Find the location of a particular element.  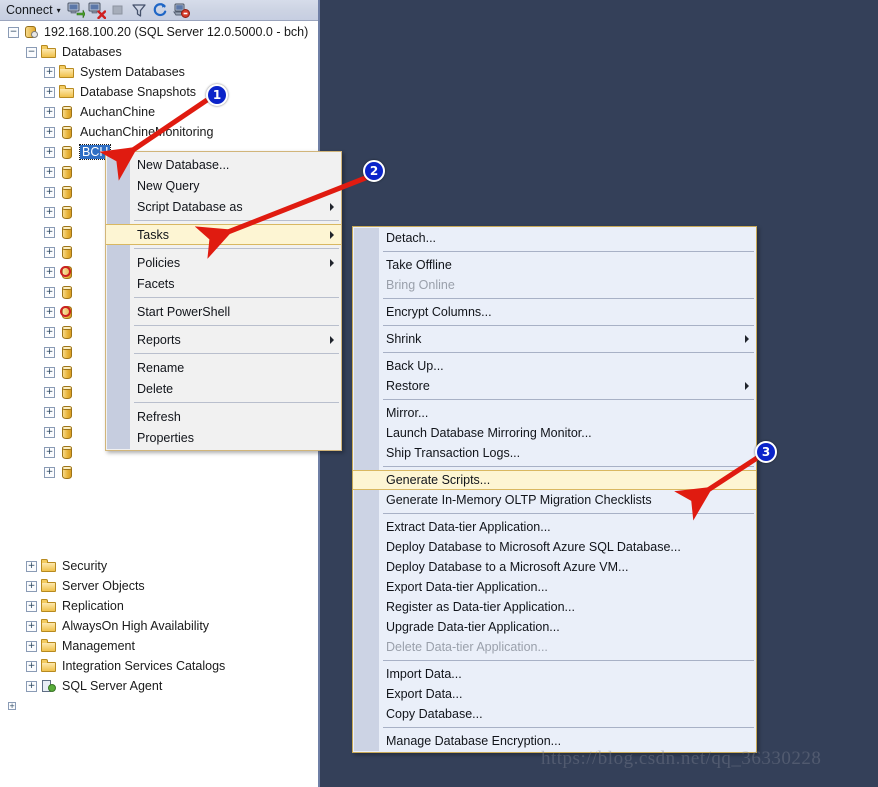

connect-object-explorer-icon is located at coordinates (76, 10).